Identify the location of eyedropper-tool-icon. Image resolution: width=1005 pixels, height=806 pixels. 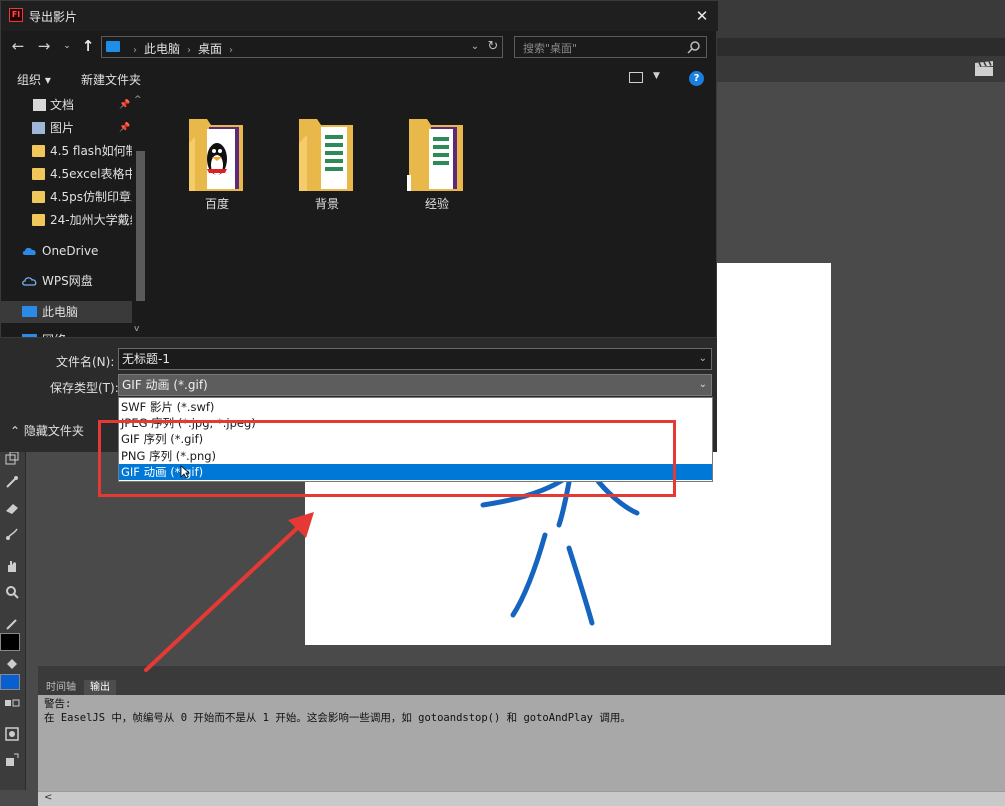
(12, 482).